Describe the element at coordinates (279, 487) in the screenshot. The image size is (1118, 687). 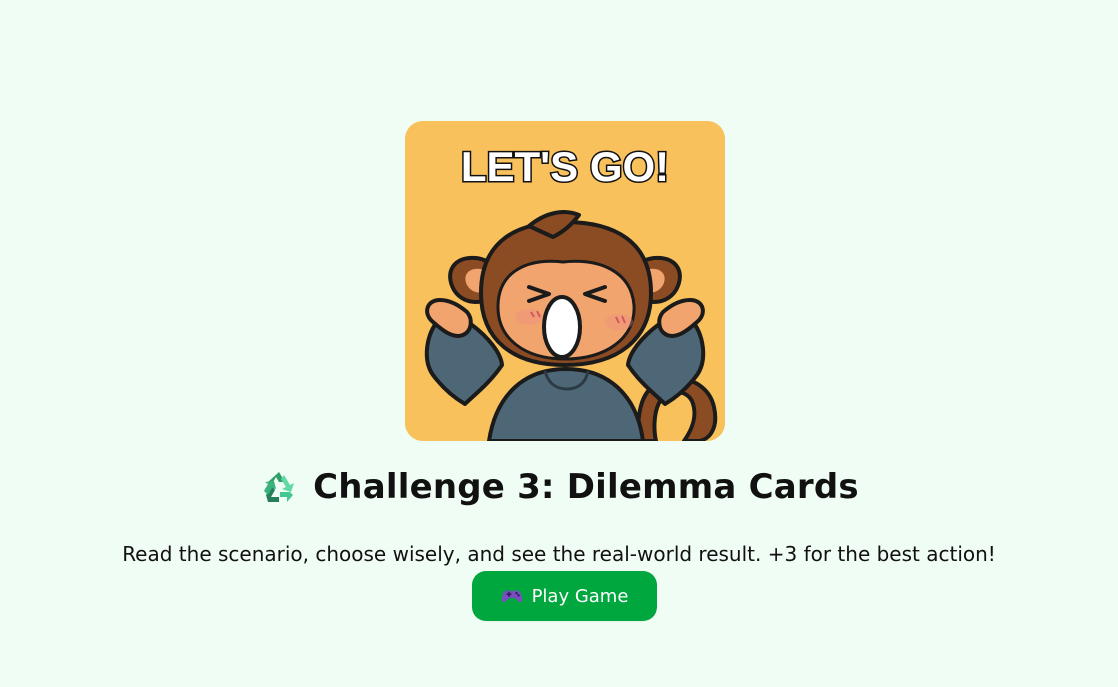
I see `recycle-icon` at that location.